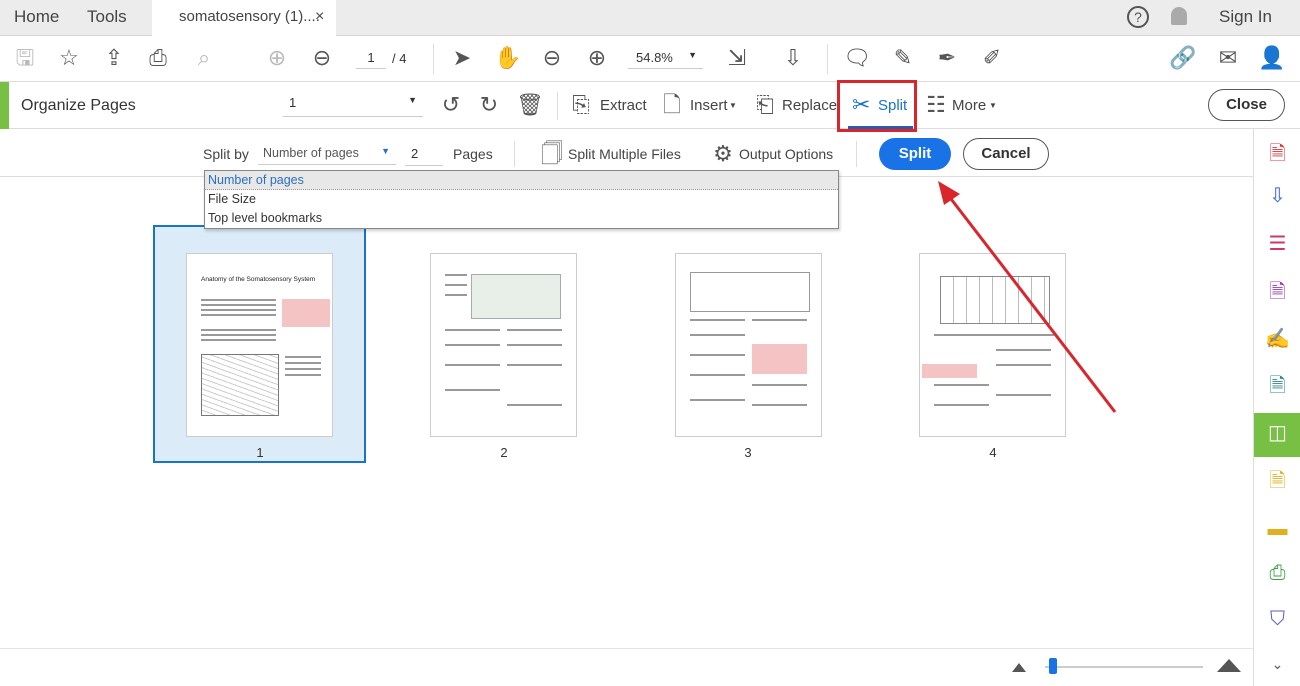 Image resolution: width=1300 pixels, height=686 pixels. What do you see at coordinates (521, 218) in the screenshot?
I see `dropdown-option-top-level-bookmarks: Top level bookmarks` at bounding box center [521, 218].